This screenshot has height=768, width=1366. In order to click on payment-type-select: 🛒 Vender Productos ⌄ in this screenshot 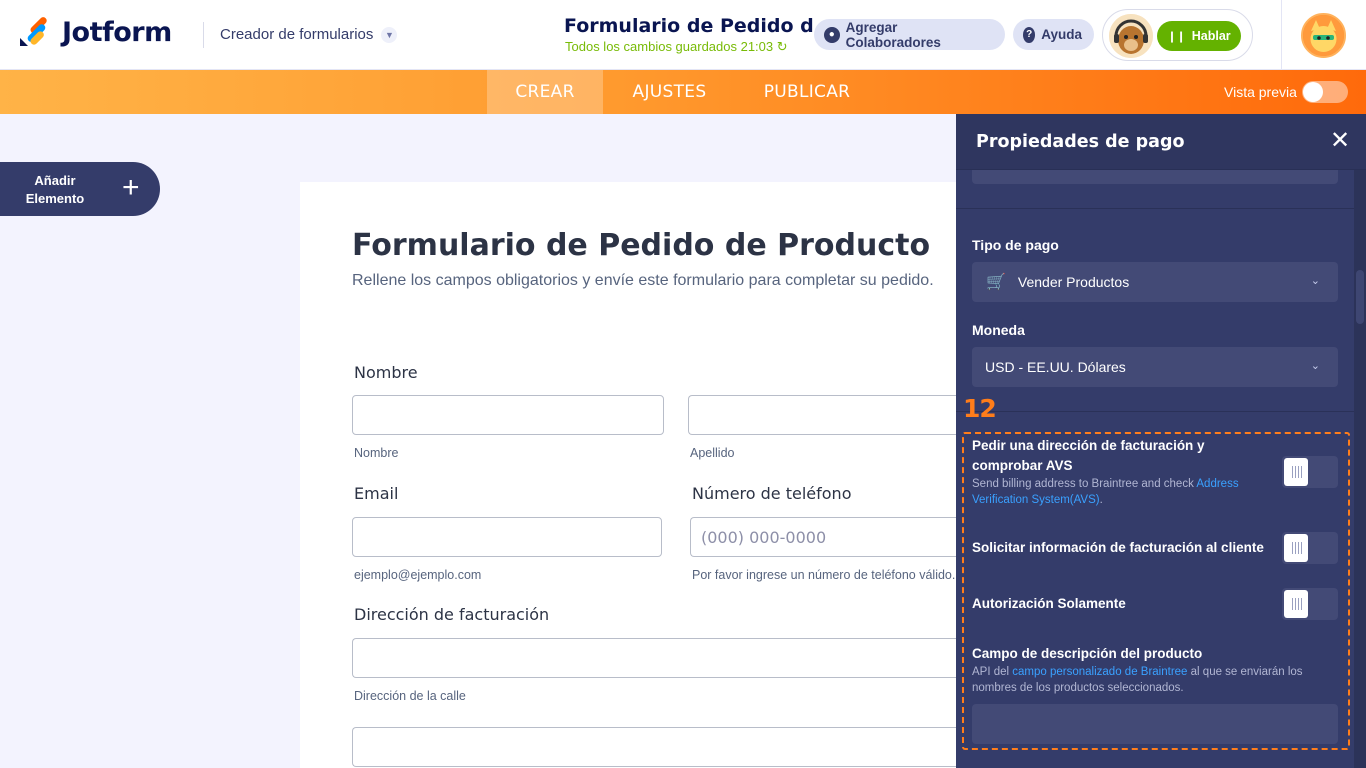, I will do `click(1155, 282)`.